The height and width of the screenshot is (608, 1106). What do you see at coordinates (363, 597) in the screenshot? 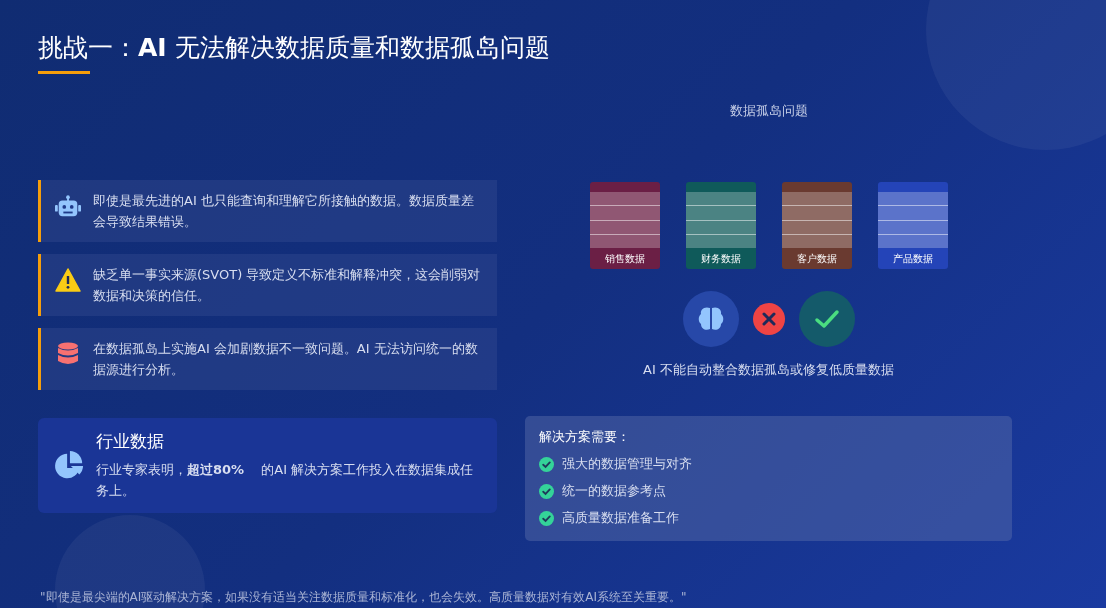
I see `footer-quote: "即使是最尖端的AI驱动解决方案，如果没有适当关注数据质量和标准化，也会失效。高质量数据对有效AI系统至关重要。"` at bounding box center [363, 597].